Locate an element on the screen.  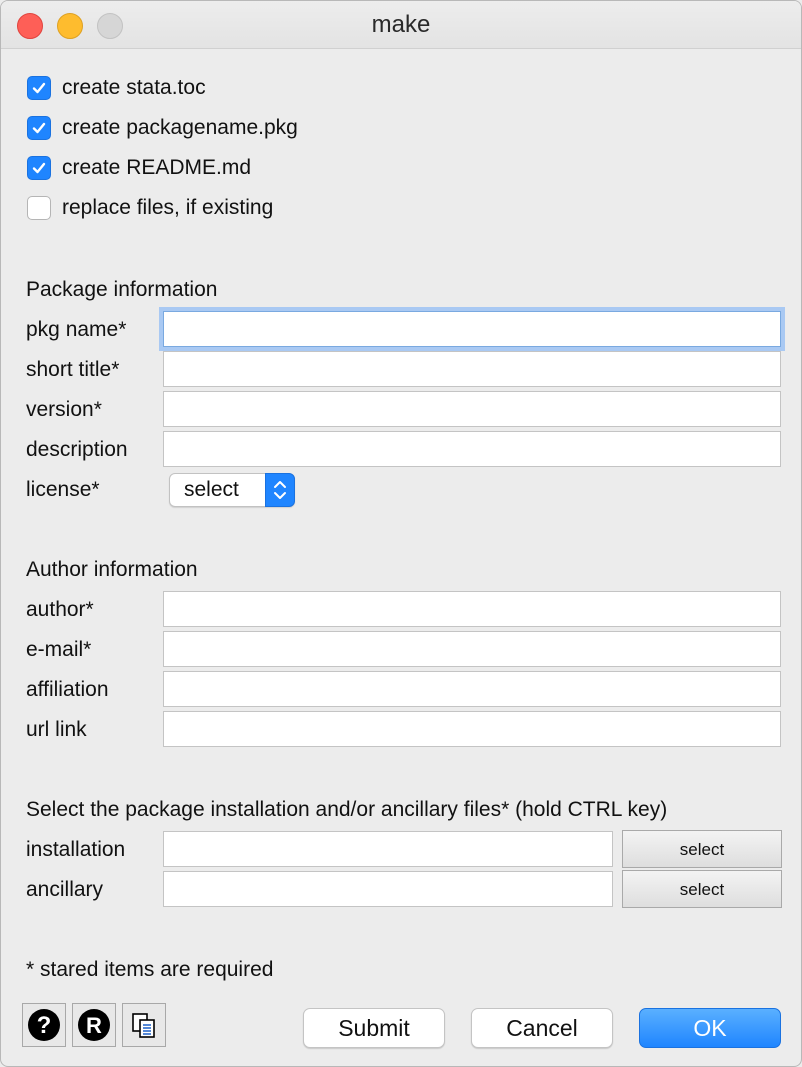
ancillary-input is located at coordinates (388, 889).